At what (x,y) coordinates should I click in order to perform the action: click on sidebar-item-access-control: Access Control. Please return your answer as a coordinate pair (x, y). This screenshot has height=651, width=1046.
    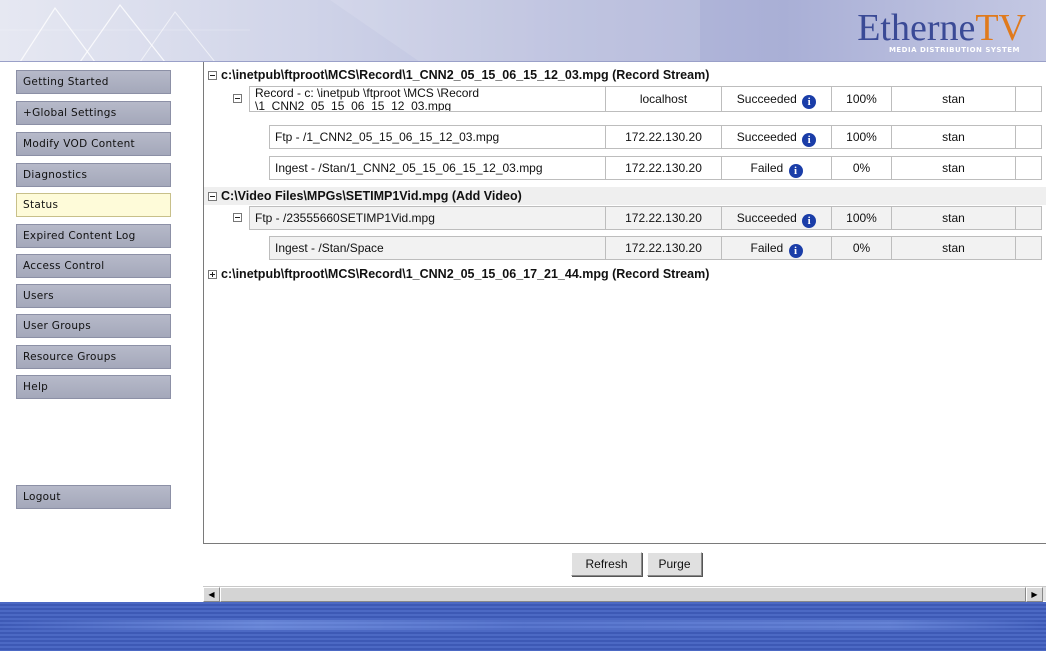
    Looking at the image, I should click on (93, 266).